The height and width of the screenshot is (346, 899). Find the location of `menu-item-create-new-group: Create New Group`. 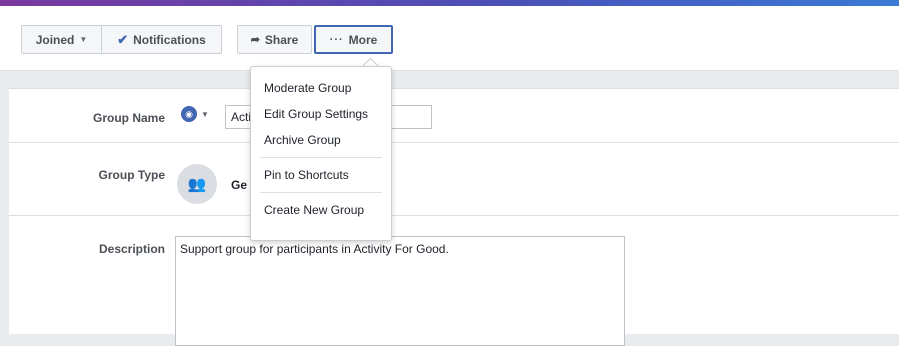

menu-item-create-new-group: Create New Group is located at coordinates (321, 210).